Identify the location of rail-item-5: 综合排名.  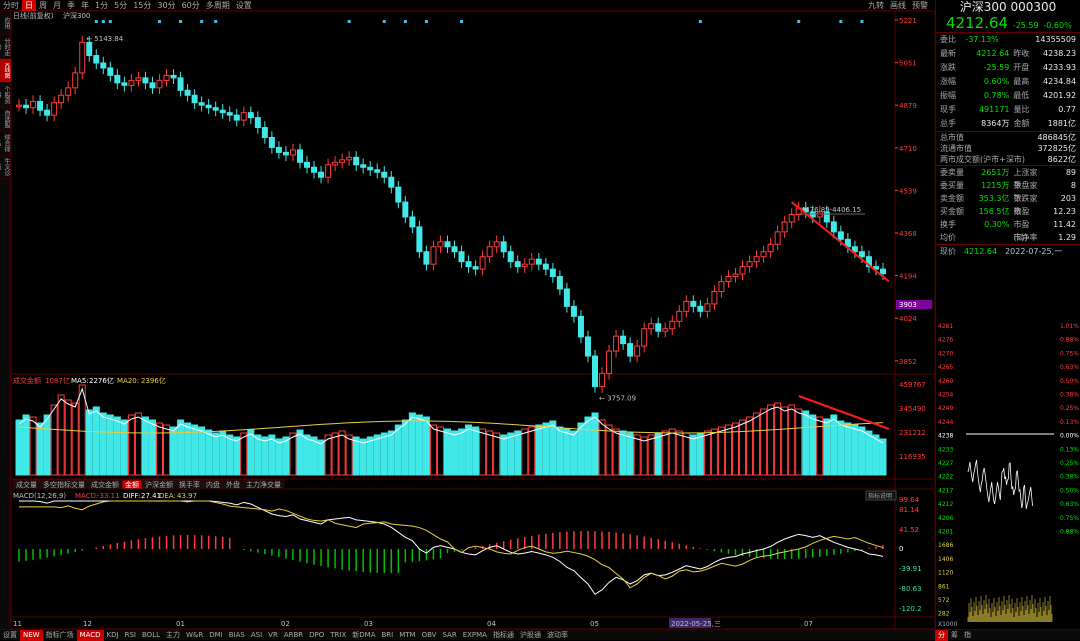
(5, 143).